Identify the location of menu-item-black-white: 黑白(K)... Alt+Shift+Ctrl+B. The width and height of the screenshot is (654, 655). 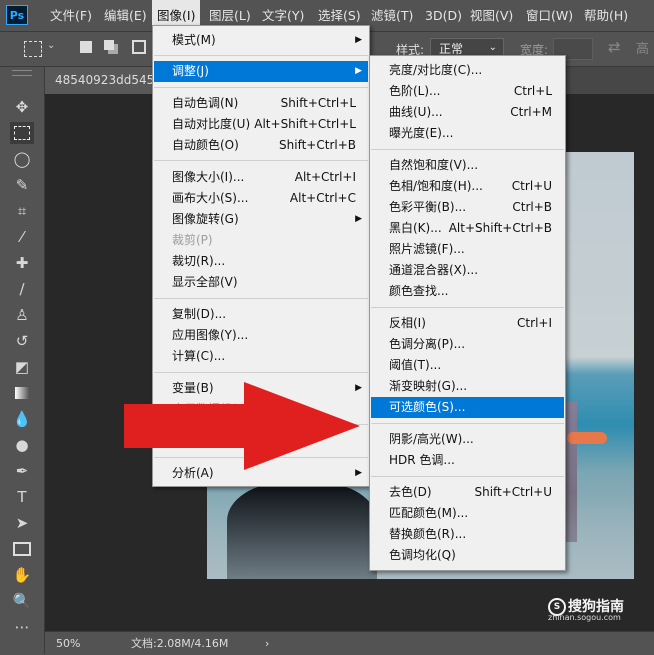
(467, 228).